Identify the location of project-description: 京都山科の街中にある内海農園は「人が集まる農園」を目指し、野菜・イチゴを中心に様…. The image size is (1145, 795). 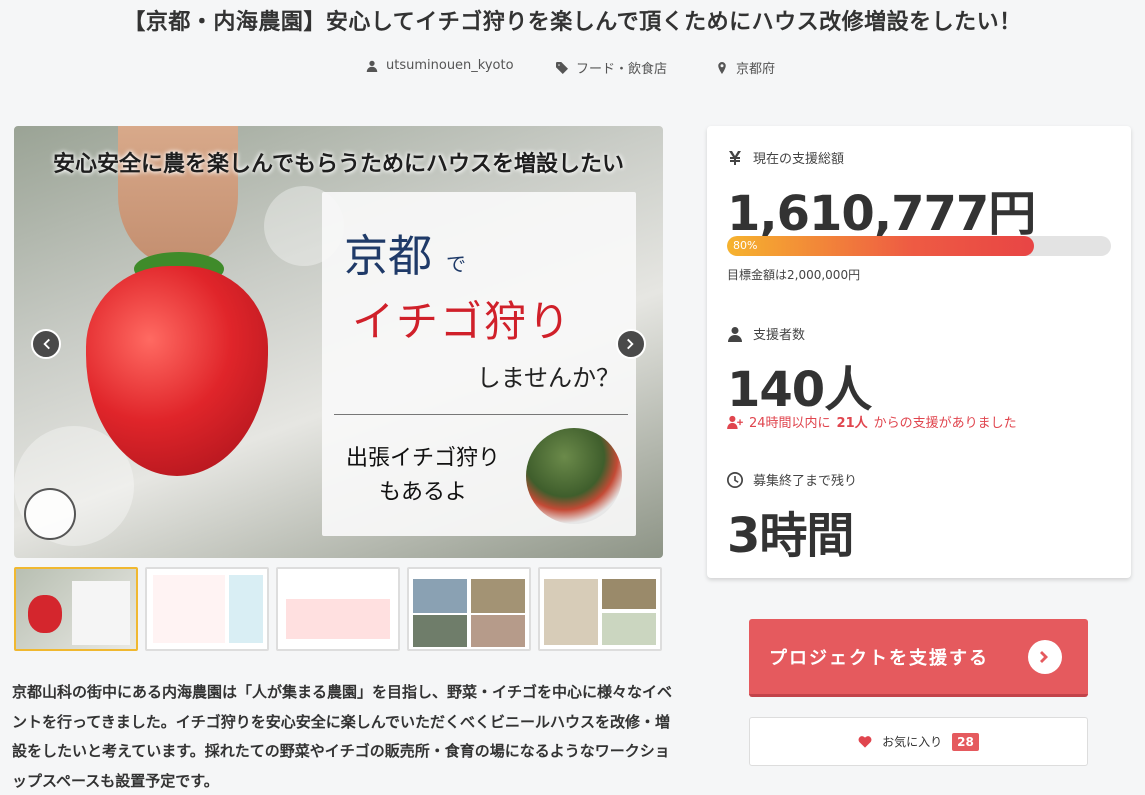
(342, 736).